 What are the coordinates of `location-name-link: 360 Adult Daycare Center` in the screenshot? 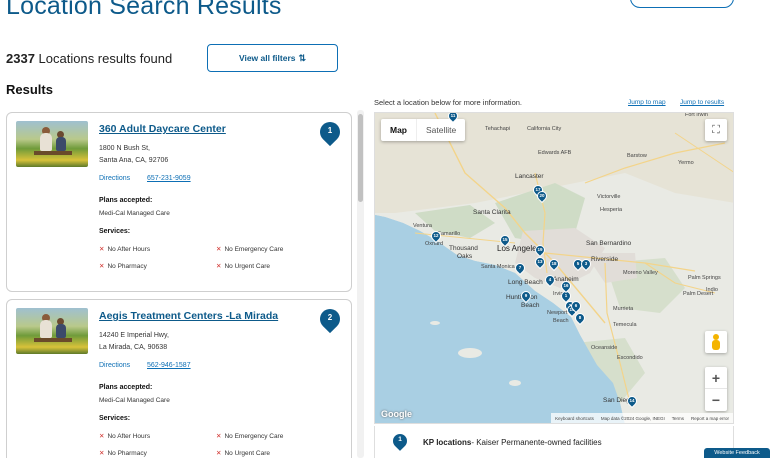 It's located at (162, 129).